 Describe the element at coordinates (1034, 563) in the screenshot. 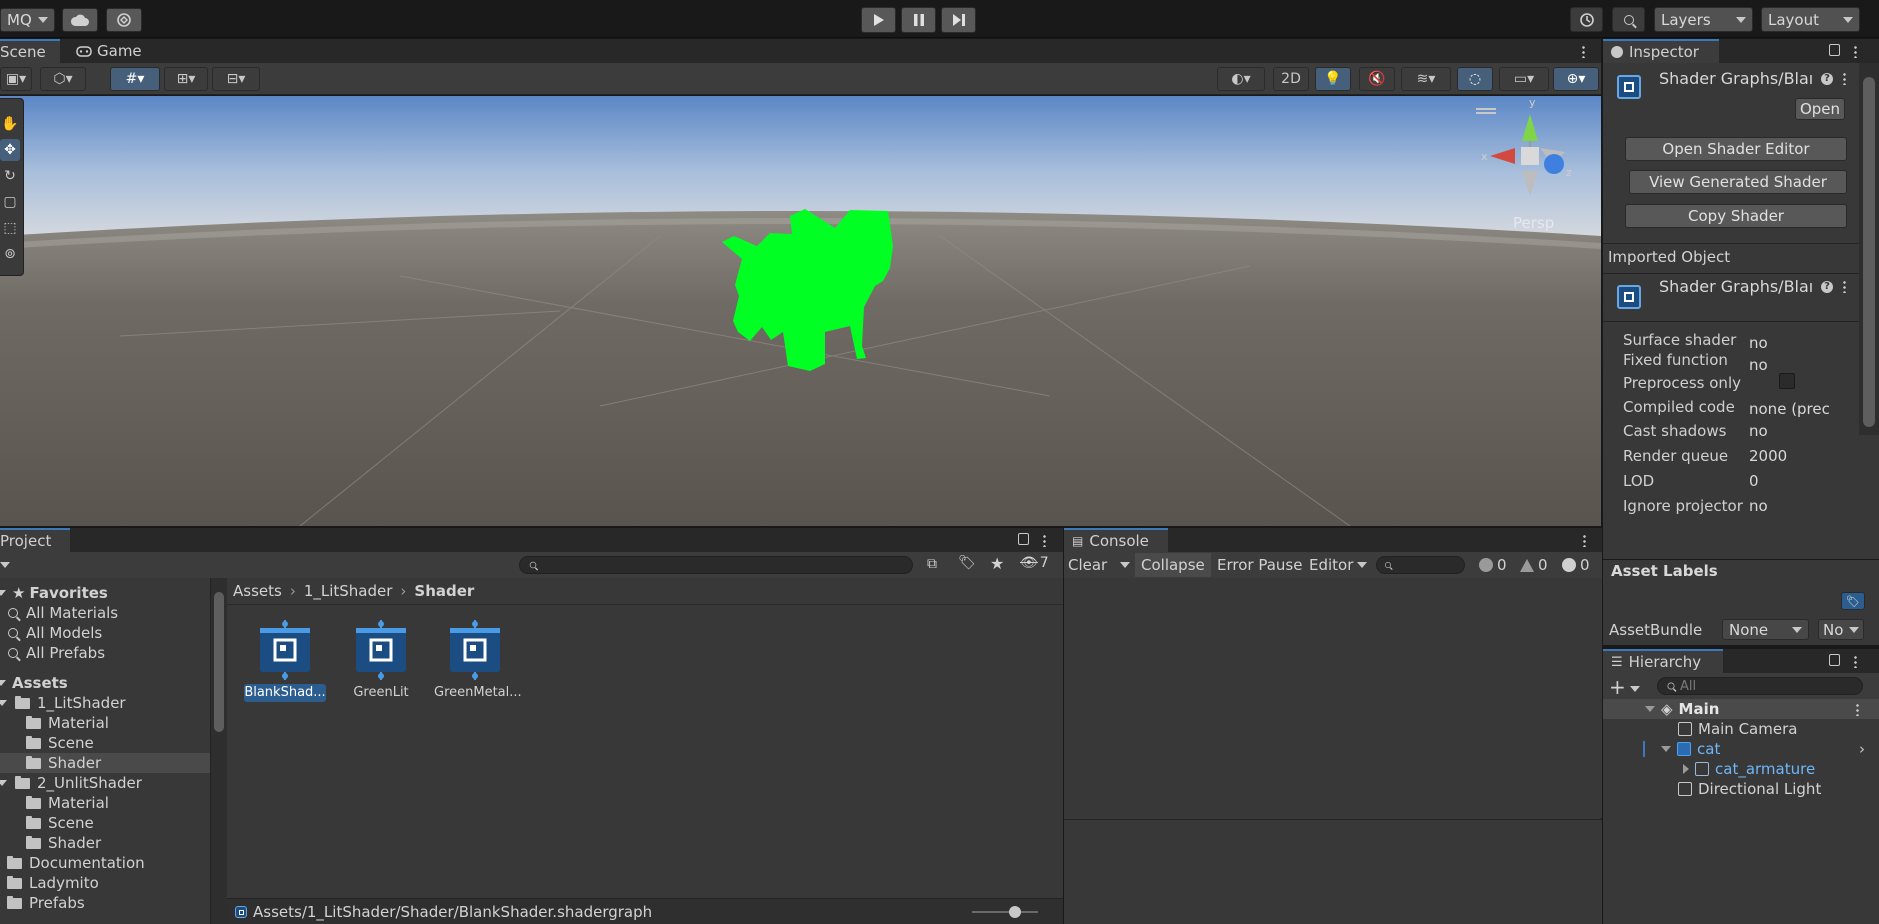

I see `hidden-packages-icon: 👁 7` at that location.